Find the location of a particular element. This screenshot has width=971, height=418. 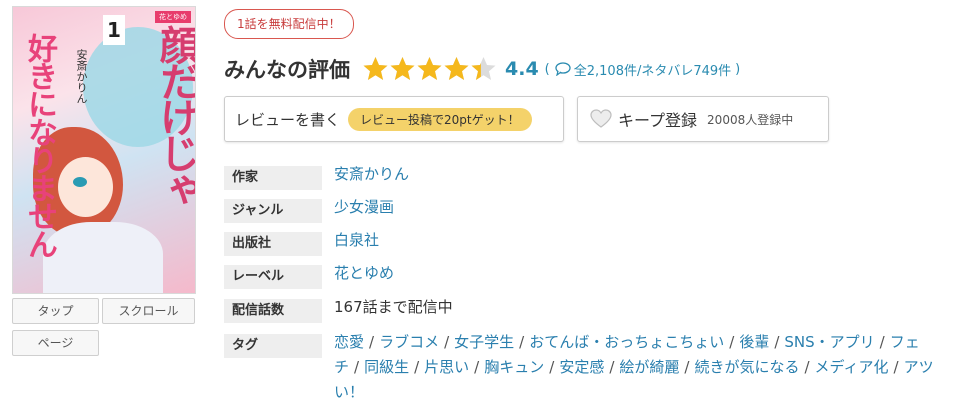

info-label-publisher: 出版社 is located at coordinates (273, 244).